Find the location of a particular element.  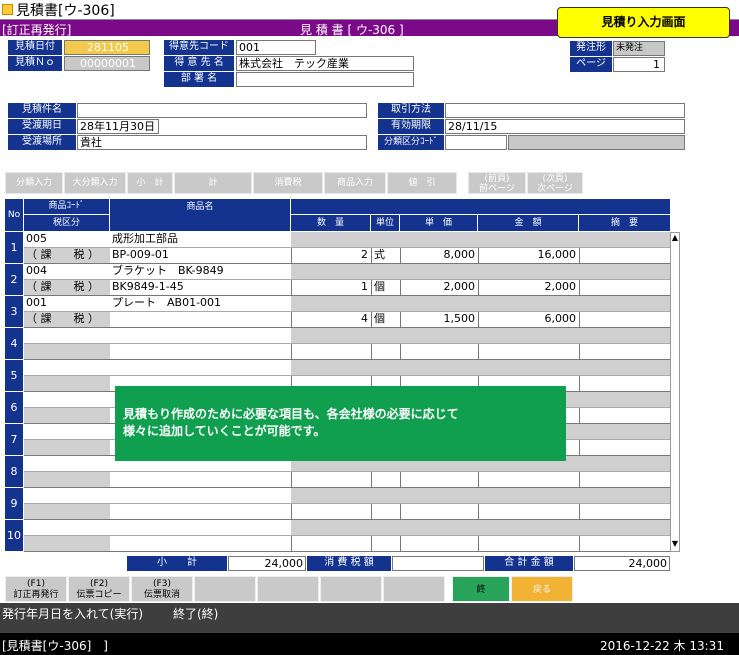

f7-empty-button is located at coordinates (414, 589).